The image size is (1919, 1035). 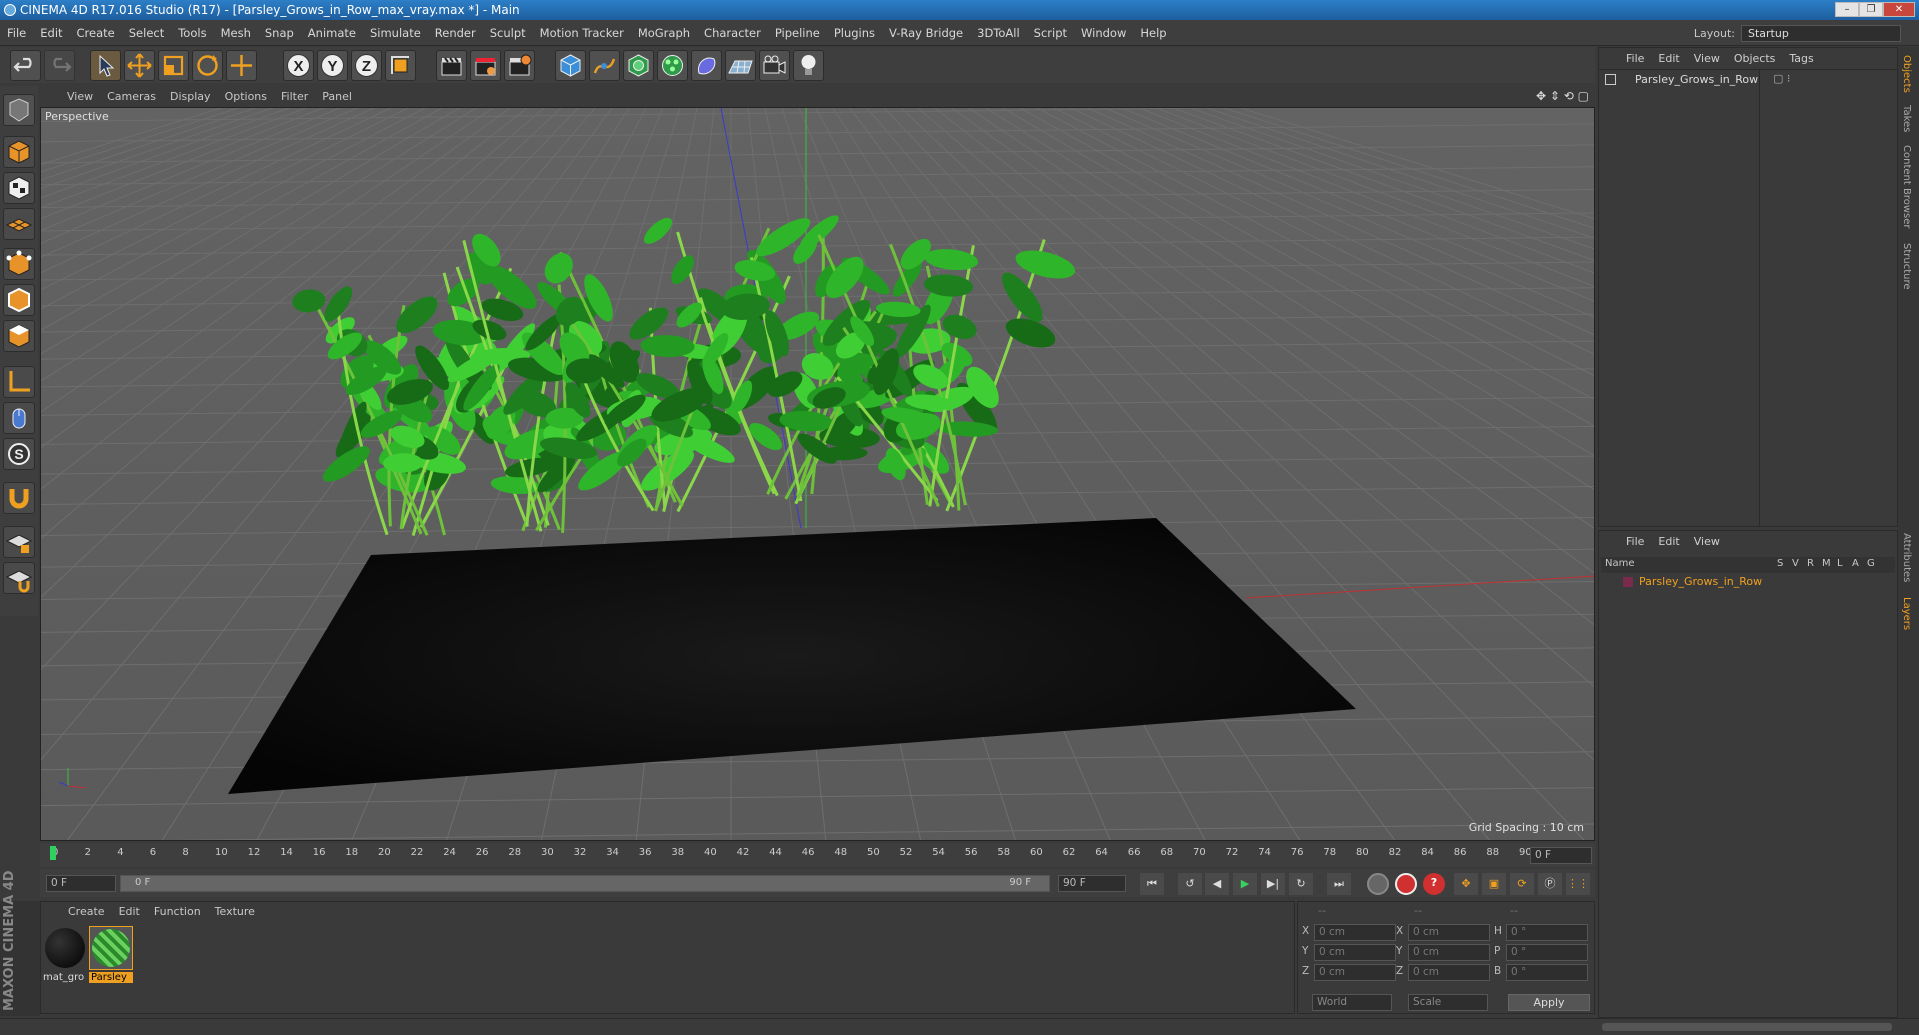 What do you see at coordinates (131, 96) in the screenshot?
I see `viewport-menu-cameras: Cameras` at bounding box center [131, 96].